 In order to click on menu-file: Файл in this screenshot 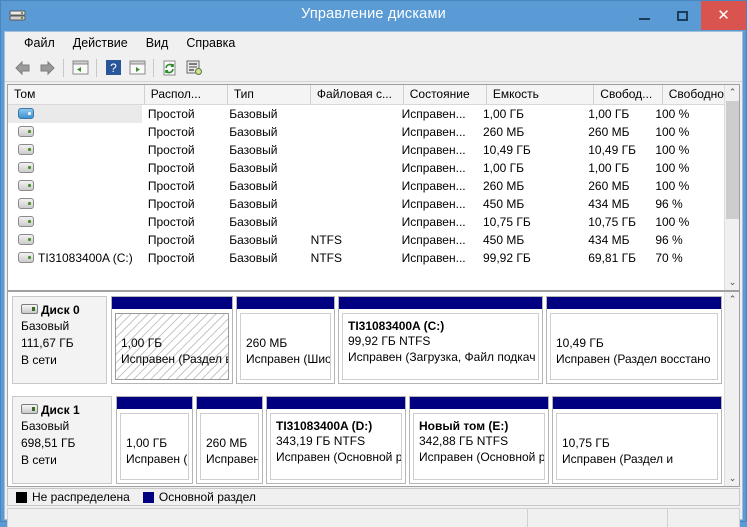, I will do `click(39, 43)`.